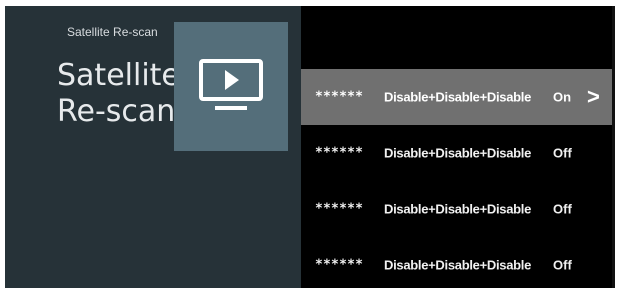 The width and height of the screenshot is (619, 294). What do you see at coordinates (231, 84) in the screenshot?
I see `tv-play-icon` at bounding box center [231, 84].